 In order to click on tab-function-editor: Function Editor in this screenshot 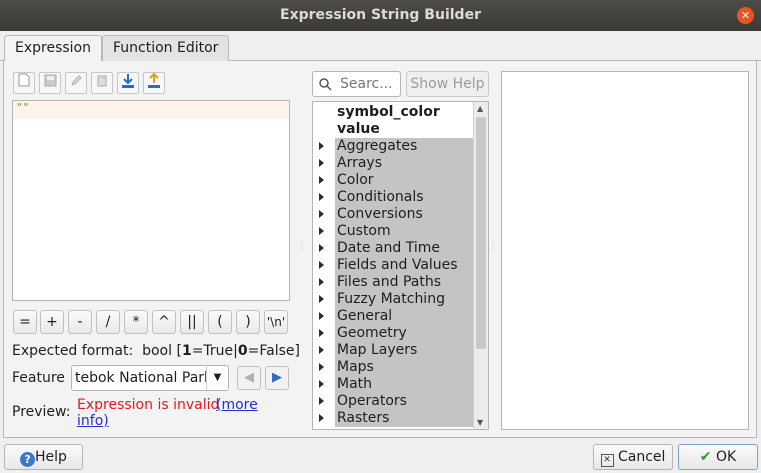, I will do `click(166, 48)`.